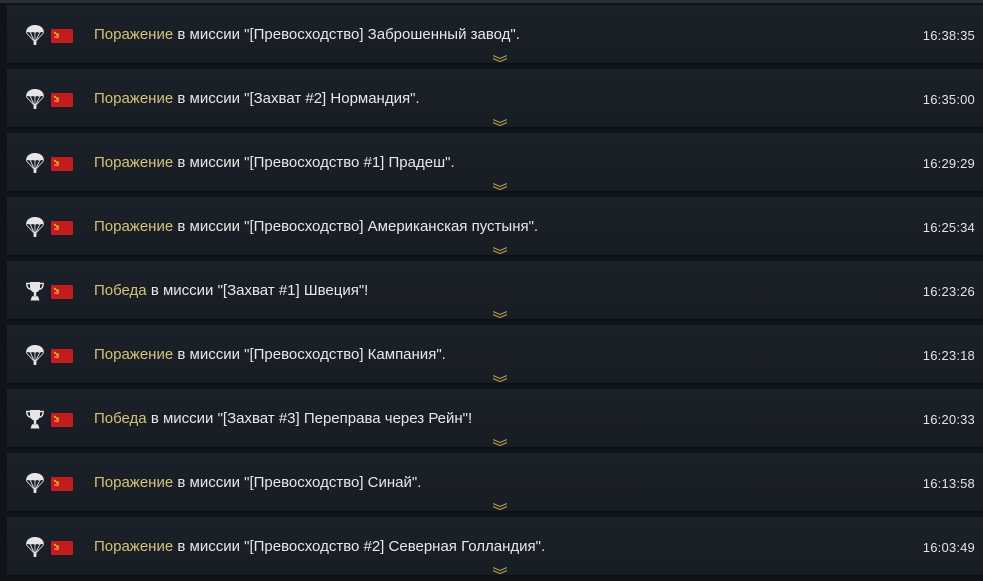 The image size is (983, 581). Describe the element at coordinates (948, 419) in the screenshot. I see `battle-time: 16:20:33` at that location.